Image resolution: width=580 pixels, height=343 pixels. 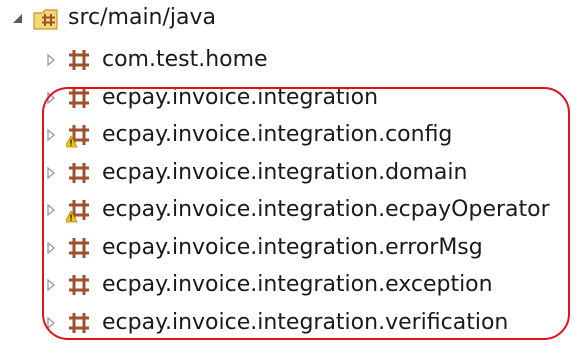 I want to click on tree-node-src-main-java: src/main/java, so click(x=111, y=18).